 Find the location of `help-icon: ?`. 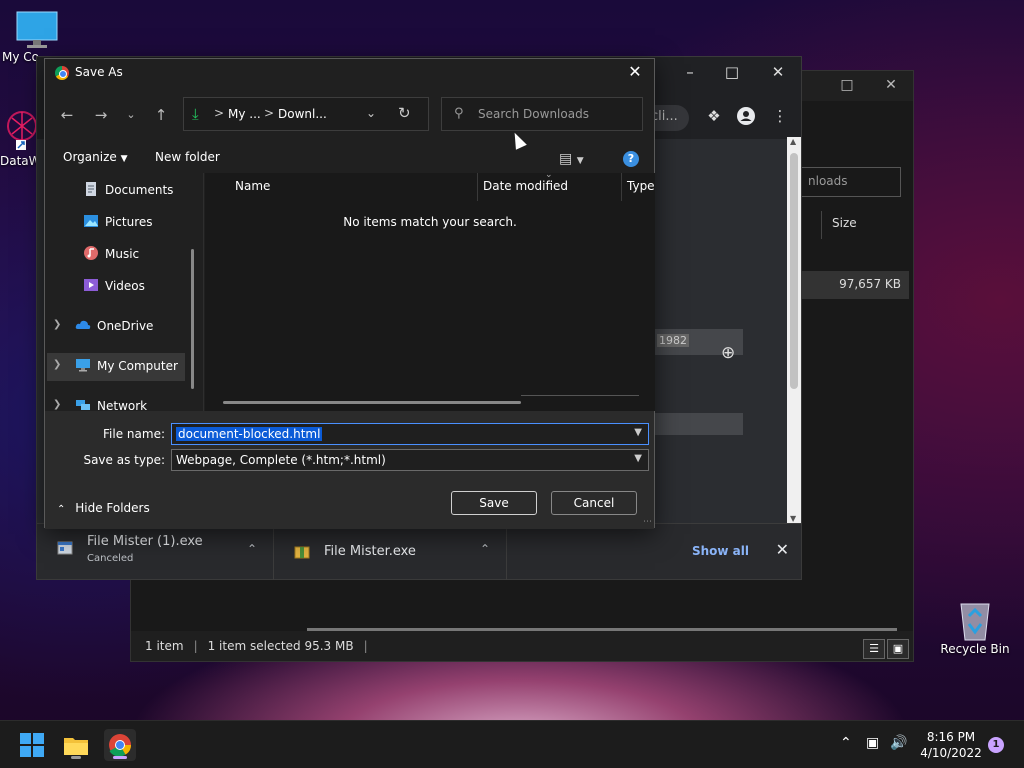

help-icon: ? is located at coordinates (631, 159).